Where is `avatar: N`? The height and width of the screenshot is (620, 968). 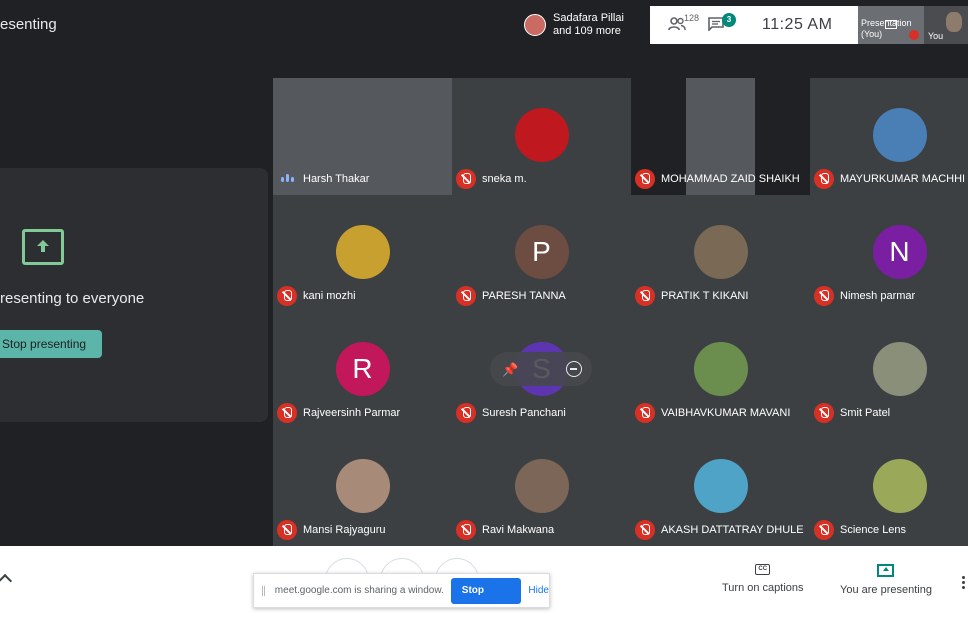
avatar: N is located at coordinates (899, 252).